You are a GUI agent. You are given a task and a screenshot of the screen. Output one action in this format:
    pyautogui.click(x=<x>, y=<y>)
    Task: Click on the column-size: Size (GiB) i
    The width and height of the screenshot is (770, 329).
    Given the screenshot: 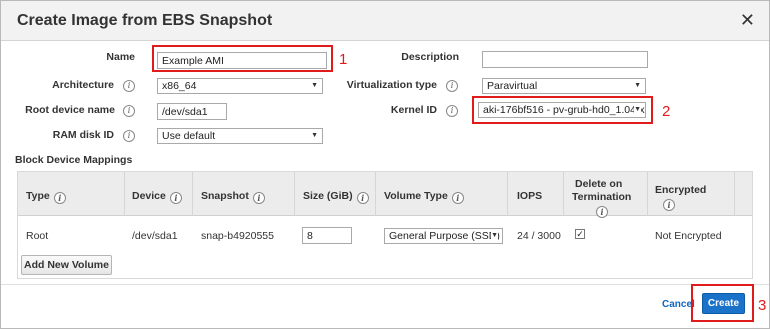 What is the action you would take?
    pyautogui.click(x=336, y=197)
    